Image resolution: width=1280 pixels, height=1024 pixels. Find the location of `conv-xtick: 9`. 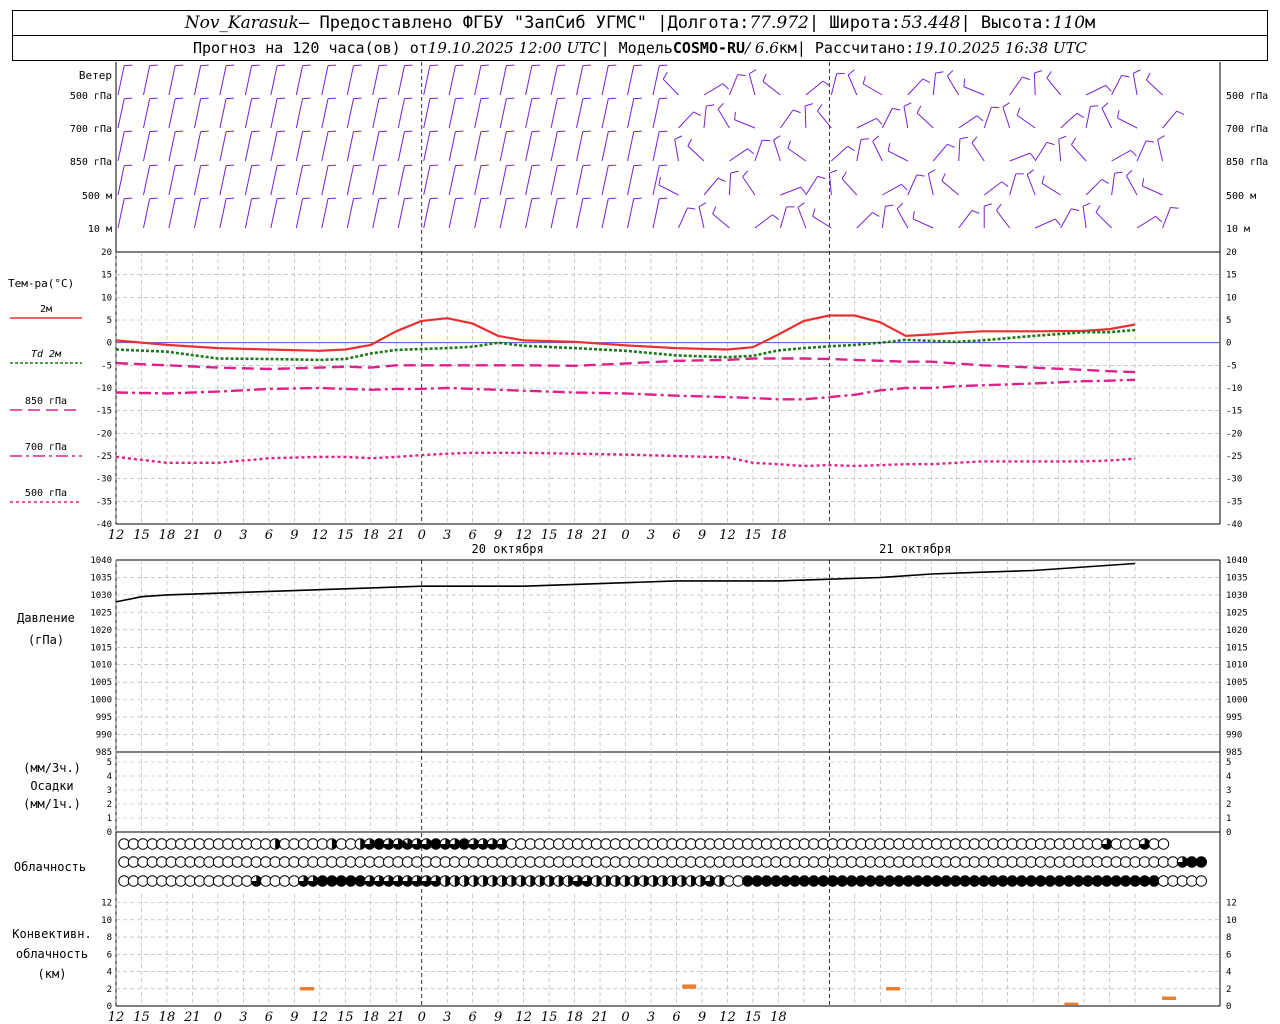

conv-xtick: 9 is located at coordinates (294, 1017).